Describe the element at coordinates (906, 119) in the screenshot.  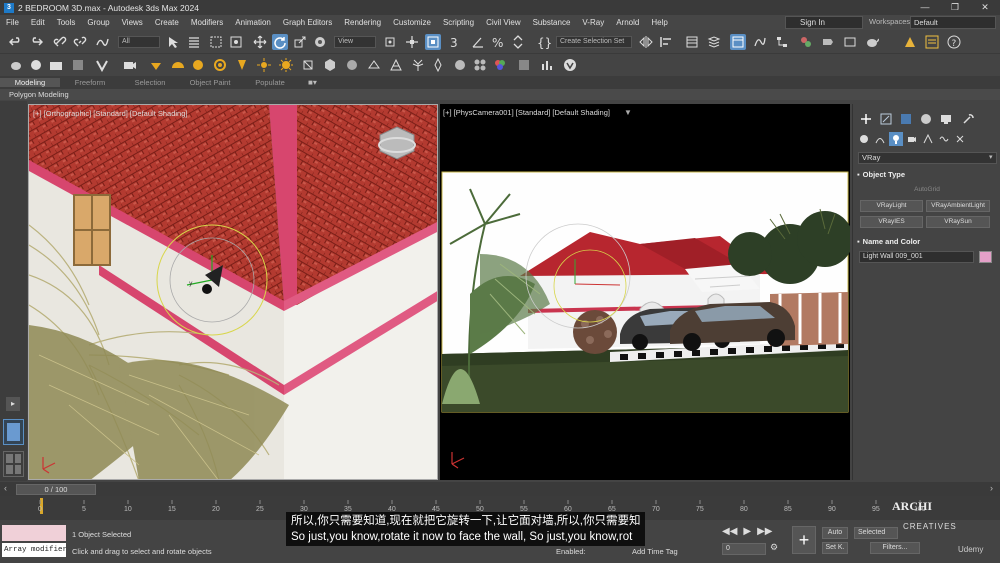
I see `hierarchy-tab-icon` at that location.